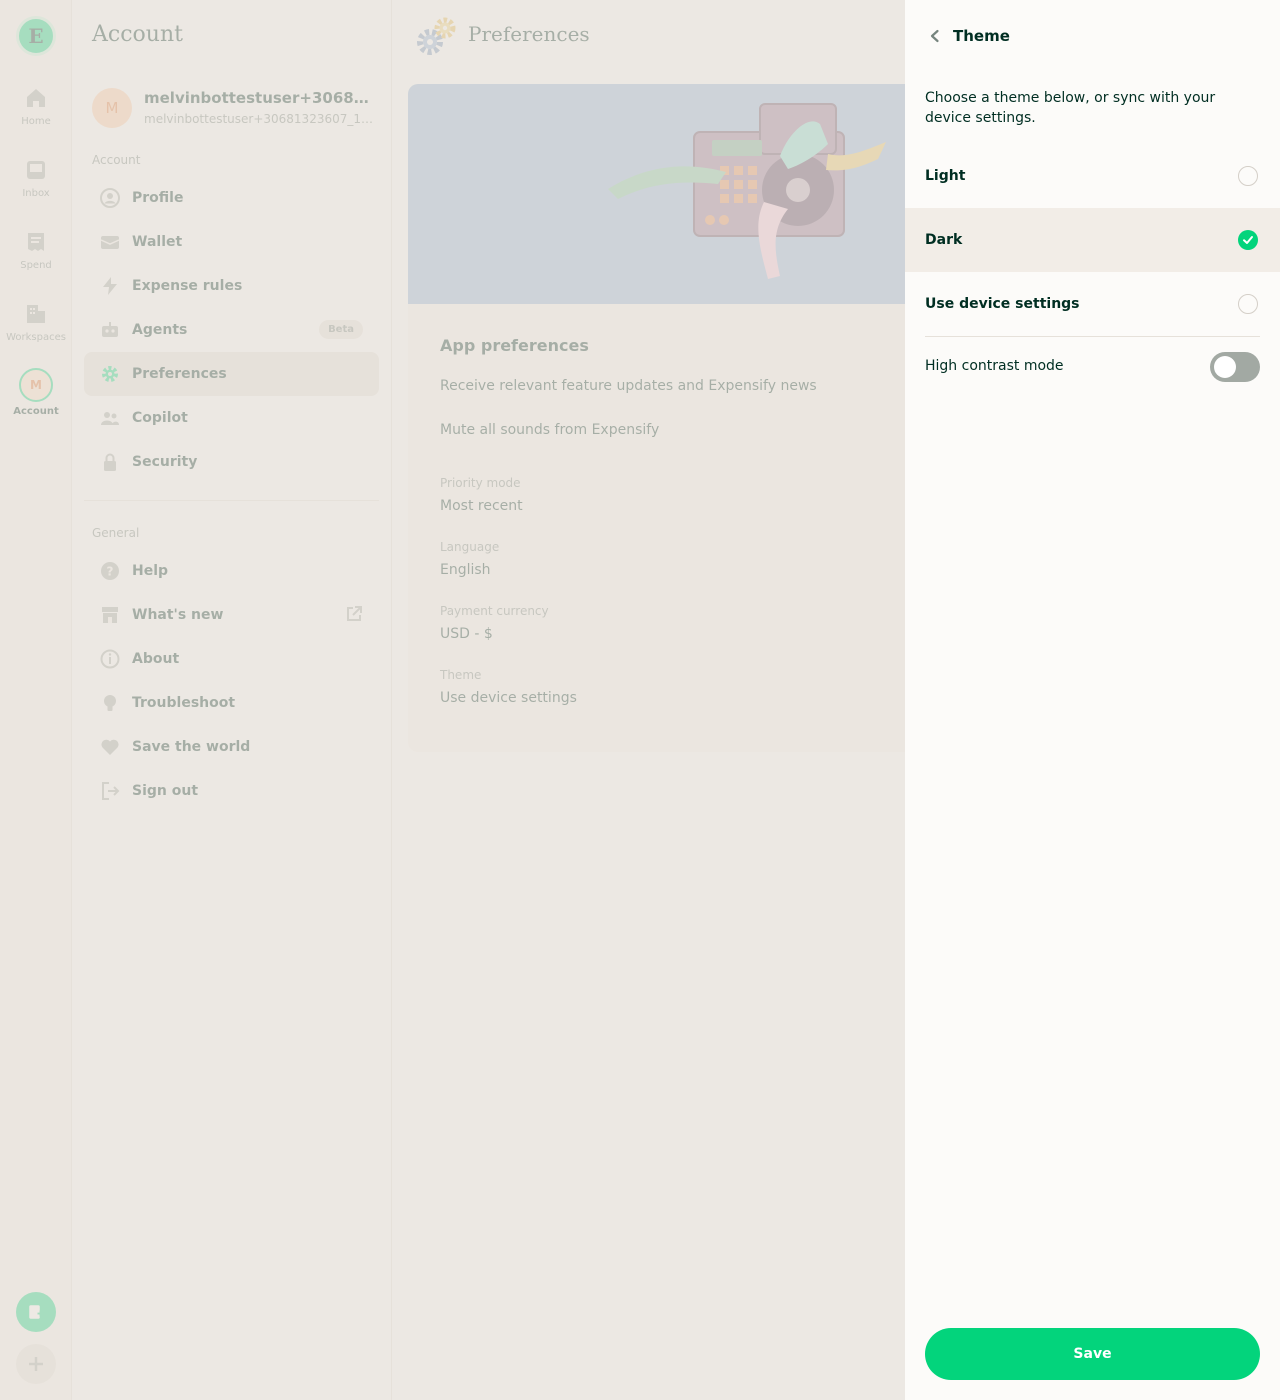  What do you see at coordinates (110, 615) in the screenshot?
I see `store-icon` at bounding box center [110, 615].